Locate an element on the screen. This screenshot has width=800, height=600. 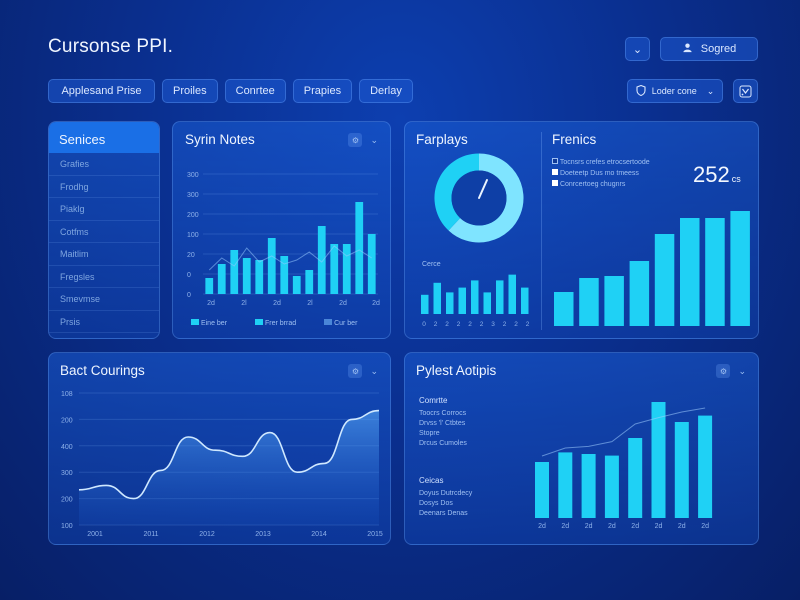
legend-item: Drvss 'l' Ctbtes is located at coordinates (442, 423).